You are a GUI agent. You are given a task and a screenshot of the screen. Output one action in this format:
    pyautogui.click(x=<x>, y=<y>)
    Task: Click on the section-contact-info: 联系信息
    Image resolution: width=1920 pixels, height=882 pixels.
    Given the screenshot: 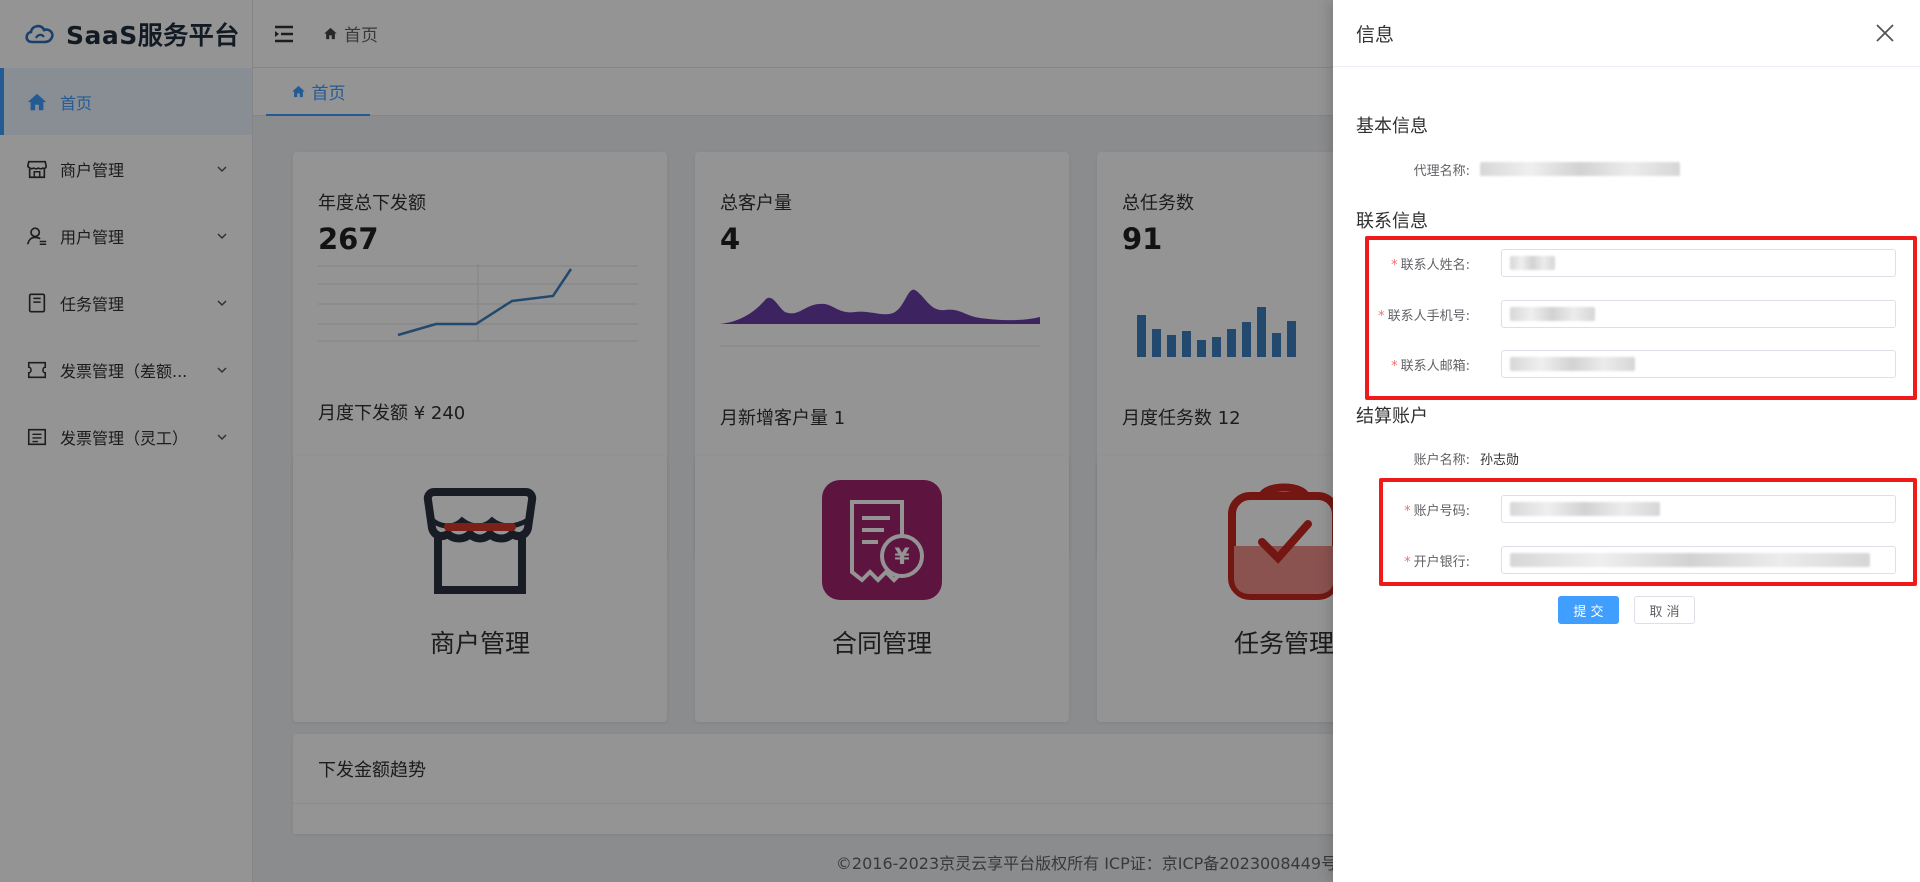 What is the action you would take?
    pyautogui.click(x=1392, y=221)
    